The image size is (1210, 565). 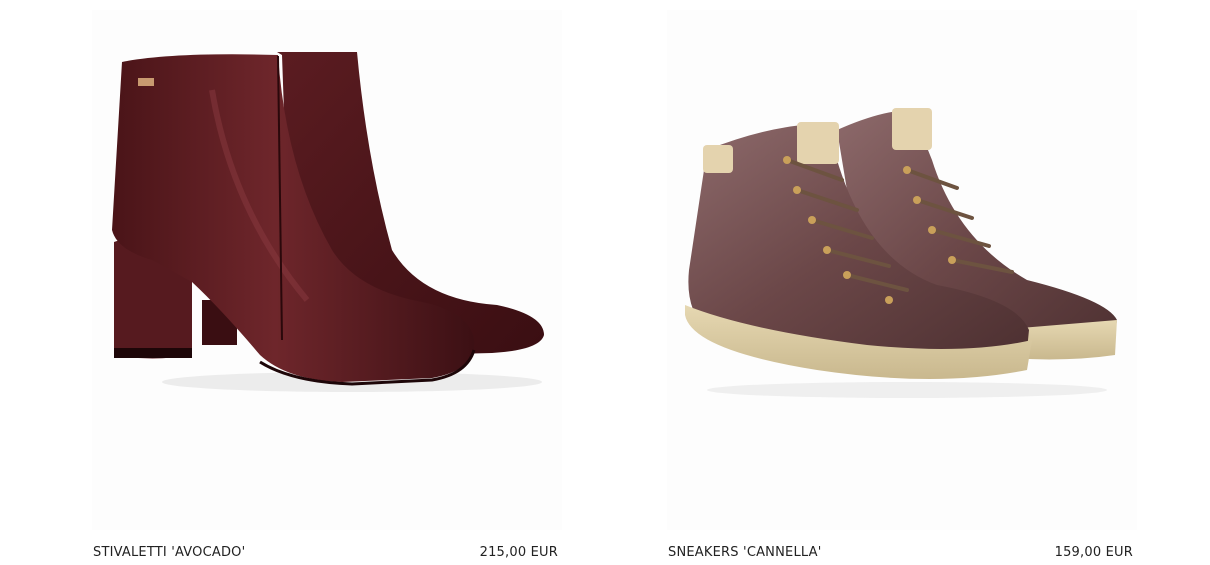 I want to click on product-price: 159,00 EUR, so click(x=1093, y=552).